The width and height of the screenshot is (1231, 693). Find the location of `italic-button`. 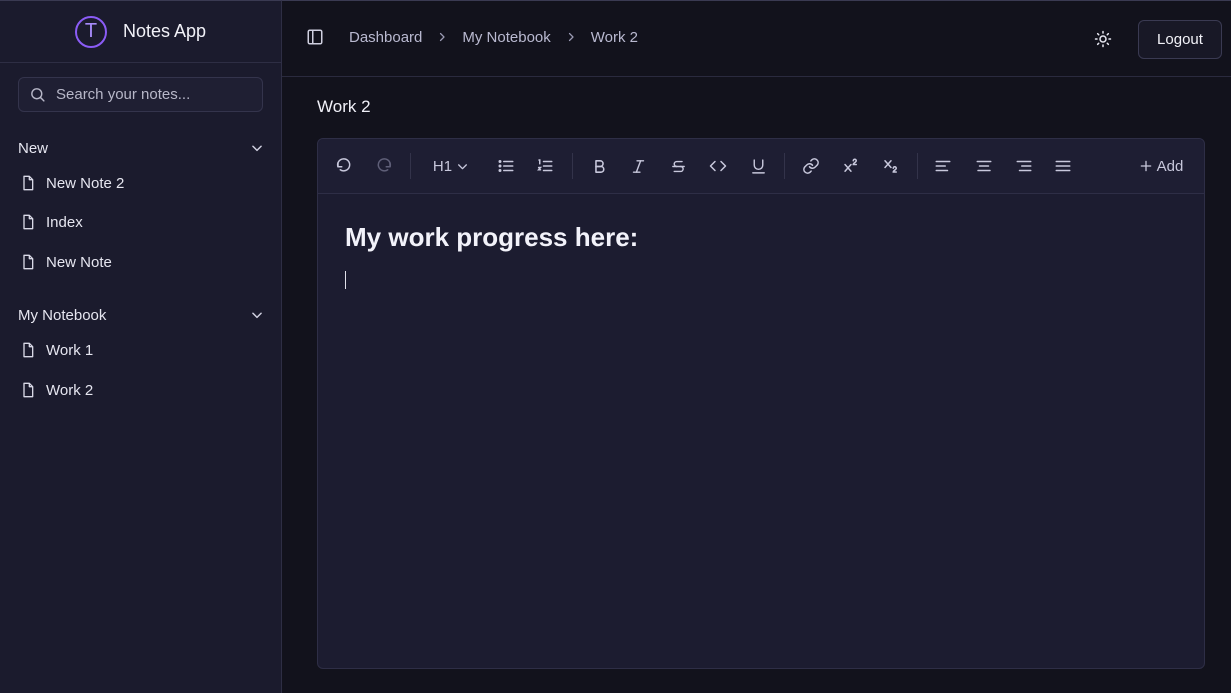

italic-button is located at coordinates (638, 166).